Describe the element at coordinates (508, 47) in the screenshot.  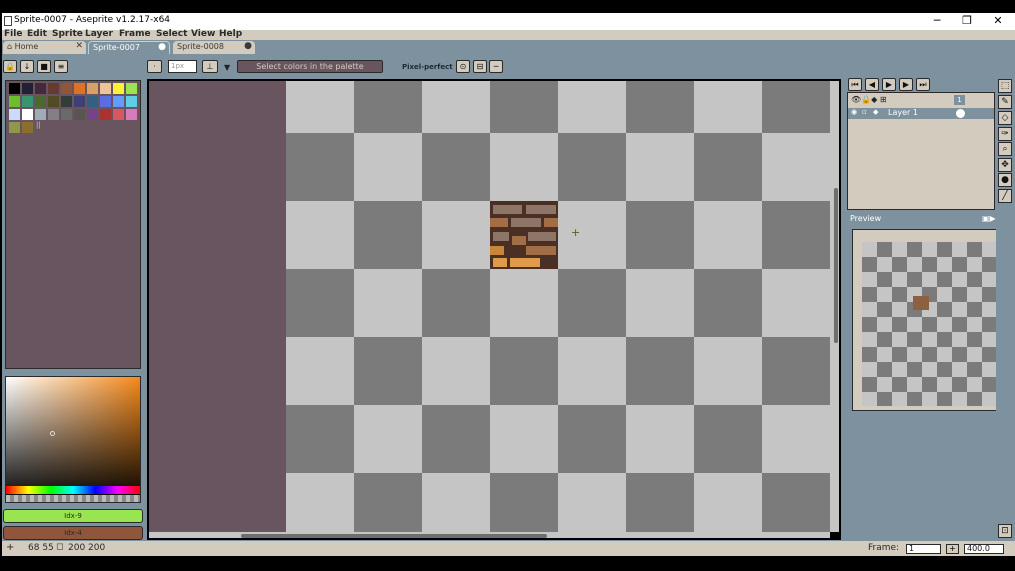
I see `tab-bar: ⌂ Home ✕ Sprite-0007 ● Sprite-0008 ●` at that location.